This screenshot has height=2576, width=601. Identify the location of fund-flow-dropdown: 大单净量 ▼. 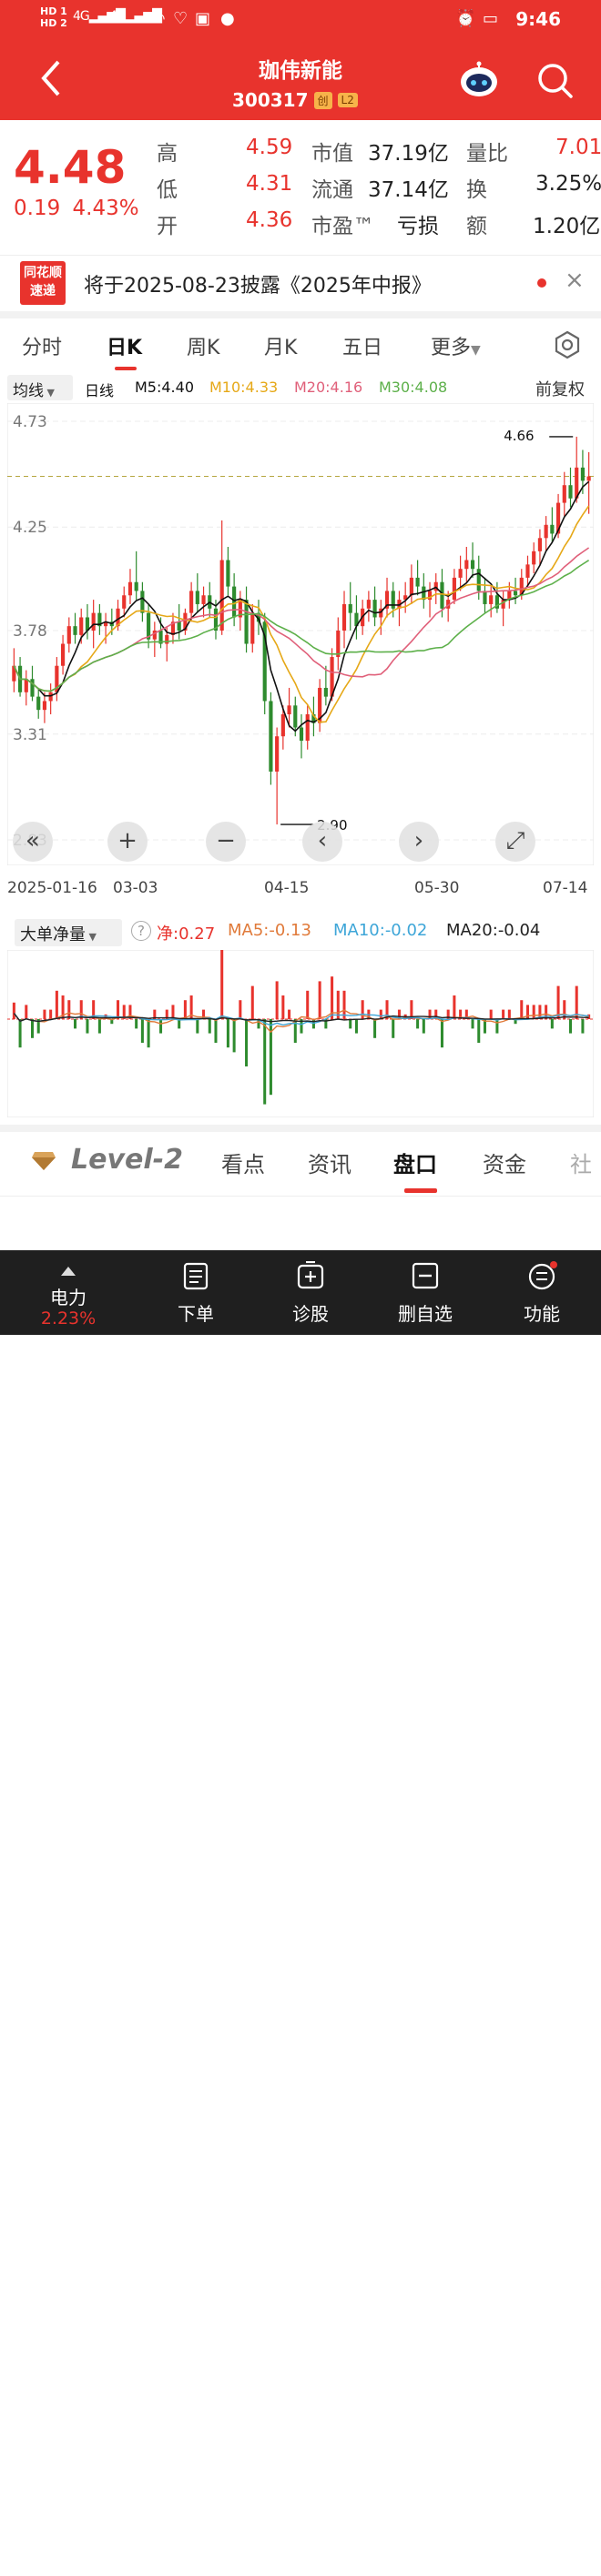
(68, 932).